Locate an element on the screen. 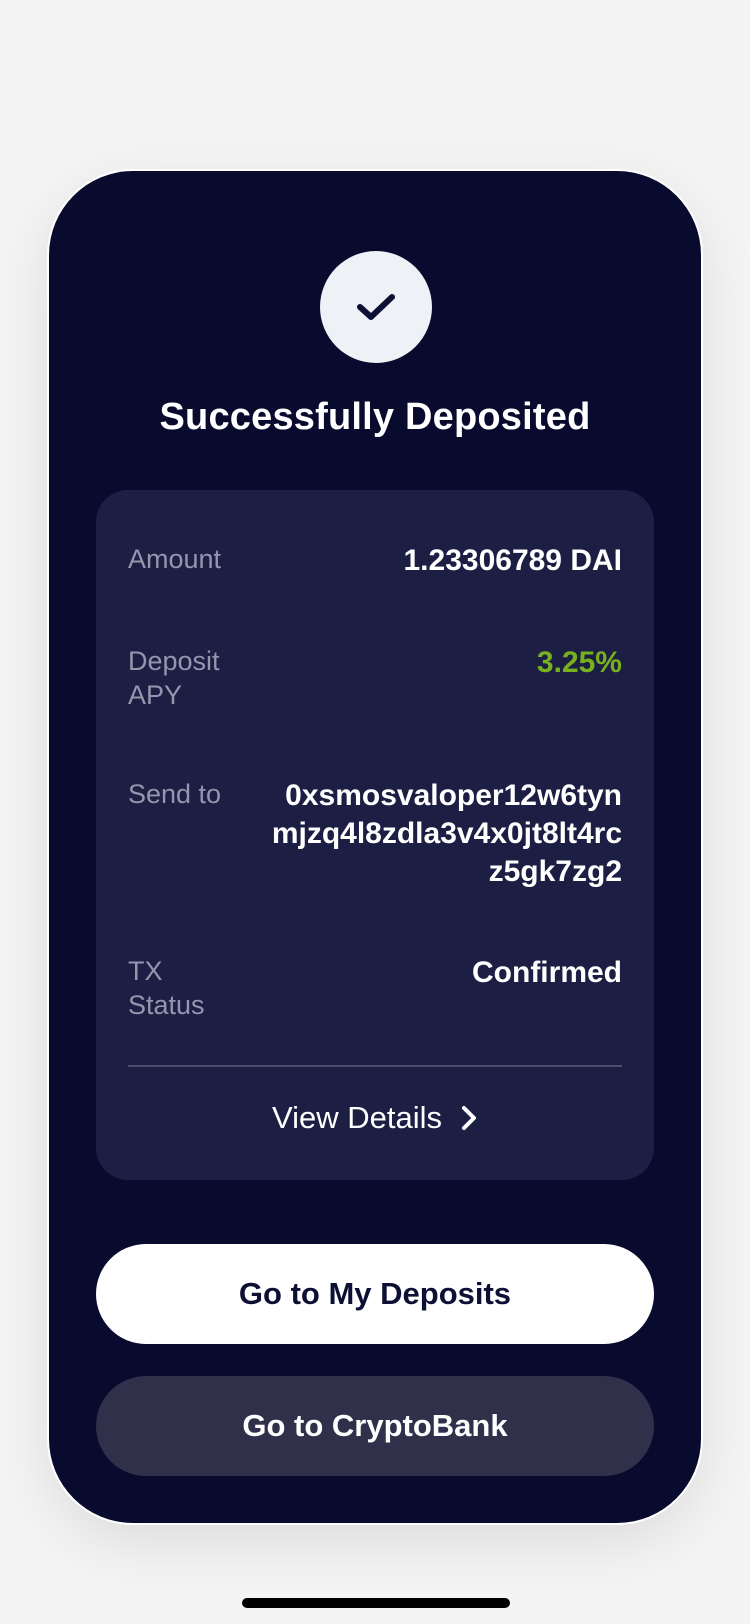  check-icon is located at coordinates (376, 307).